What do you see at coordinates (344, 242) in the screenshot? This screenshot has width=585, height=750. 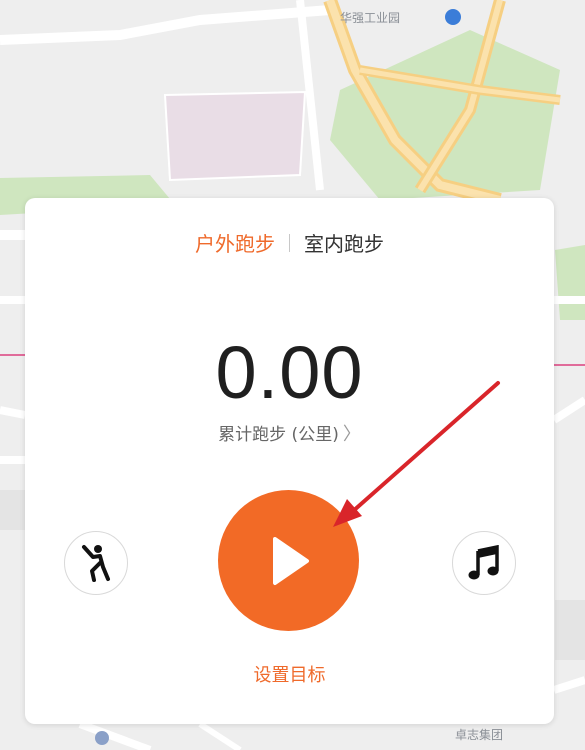 I see `tab-indoor-run: 室内跑步` at bounding box center [344, 242].